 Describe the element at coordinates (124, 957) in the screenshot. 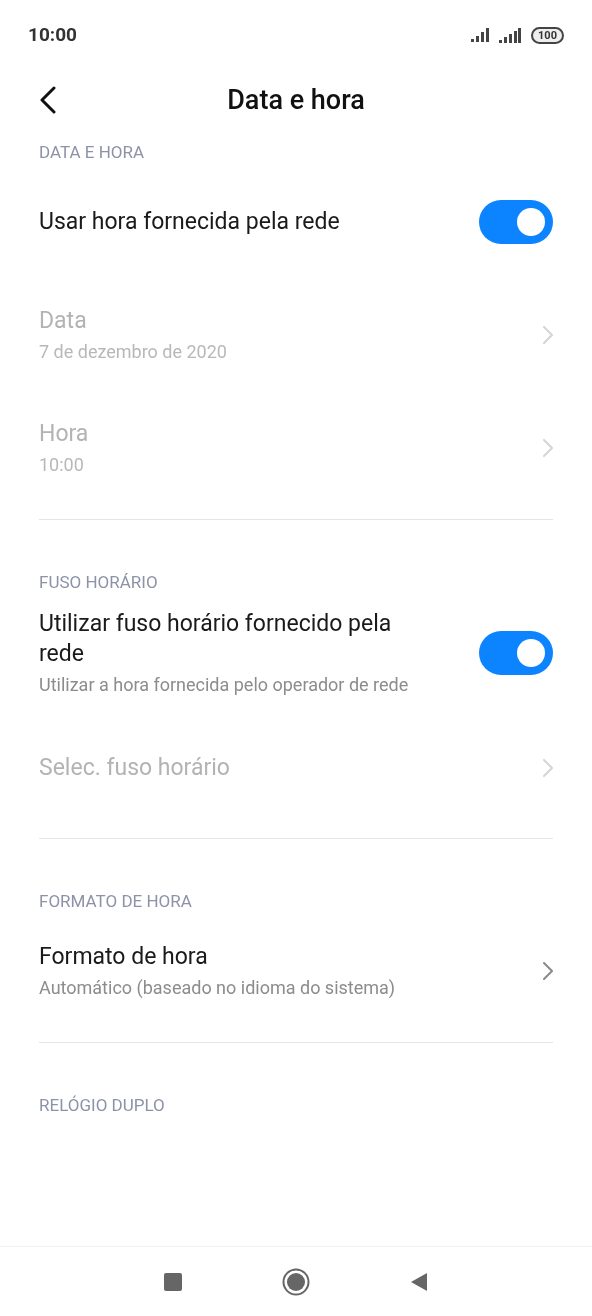

I see `row-title: Formato de hora` at that location.